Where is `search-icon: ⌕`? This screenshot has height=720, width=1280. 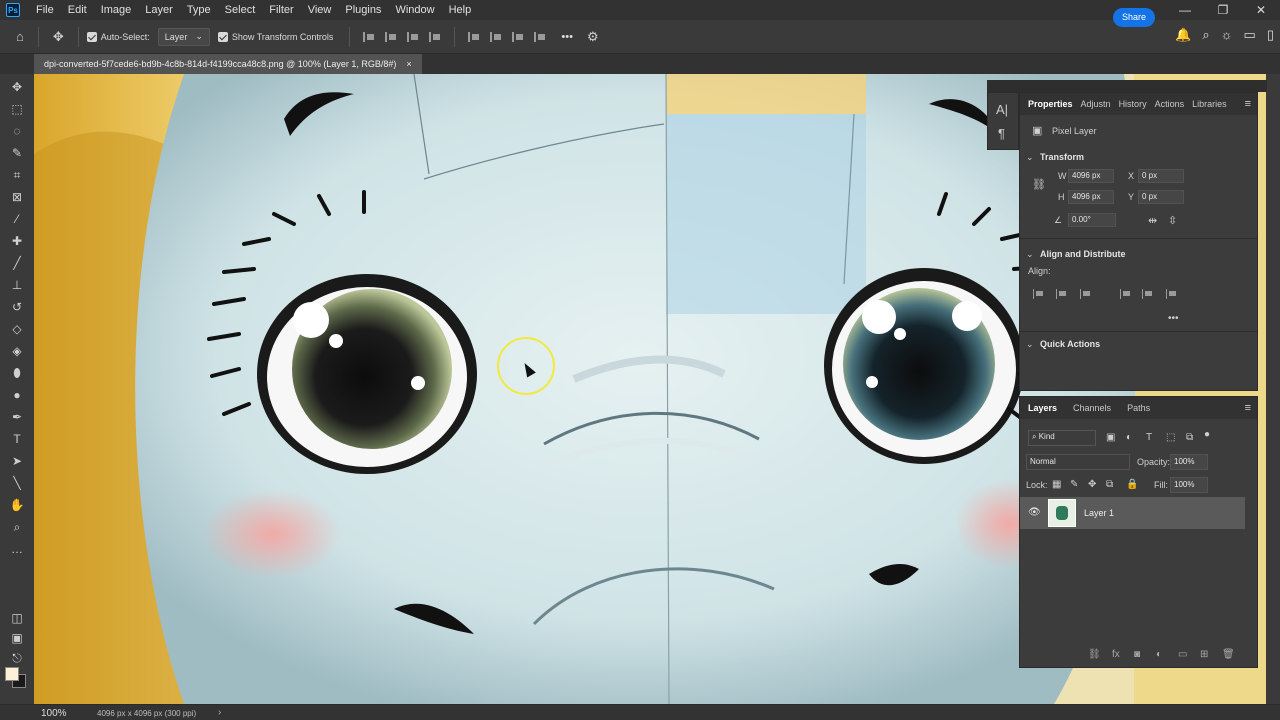
search-icon: ⌕ is located at coordinates (1205, 35).